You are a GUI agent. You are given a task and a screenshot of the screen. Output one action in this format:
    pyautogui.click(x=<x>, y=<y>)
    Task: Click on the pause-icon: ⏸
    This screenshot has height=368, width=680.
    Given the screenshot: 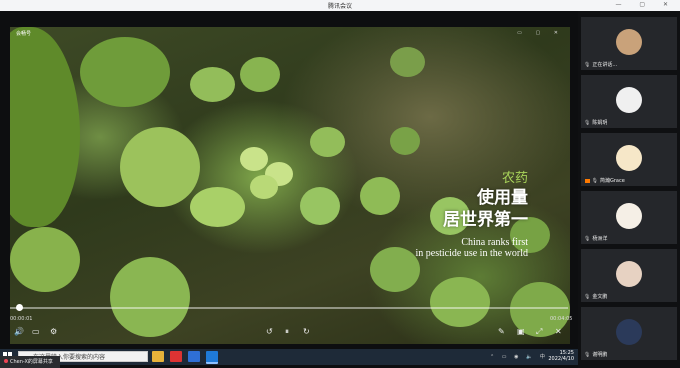 What is the action you would take?
    pyautogui.click(x=287, y=332)
    